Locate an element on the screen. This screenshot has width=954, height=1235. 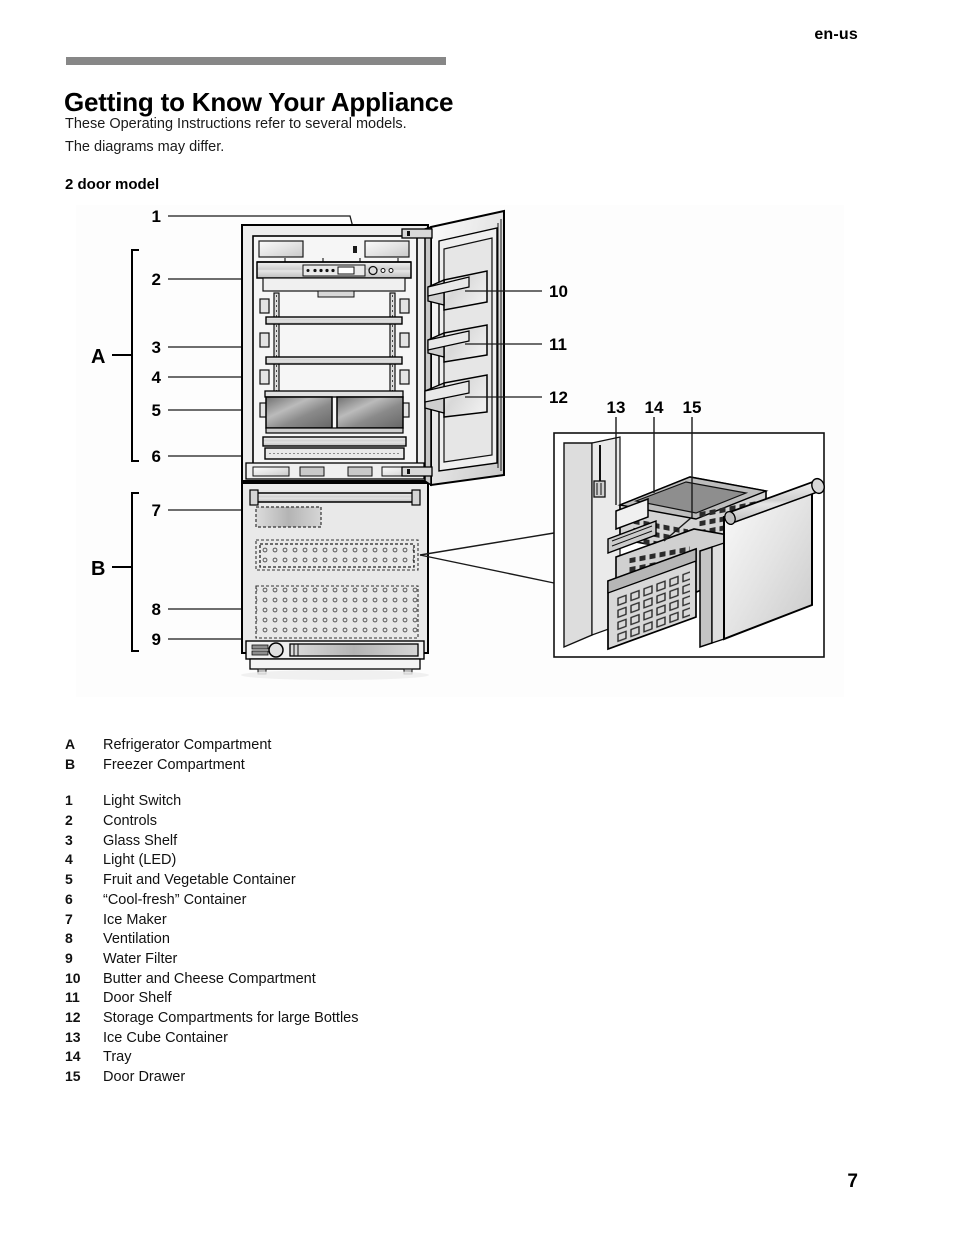
cool-fresh-container is located at coordinates (334, 448).